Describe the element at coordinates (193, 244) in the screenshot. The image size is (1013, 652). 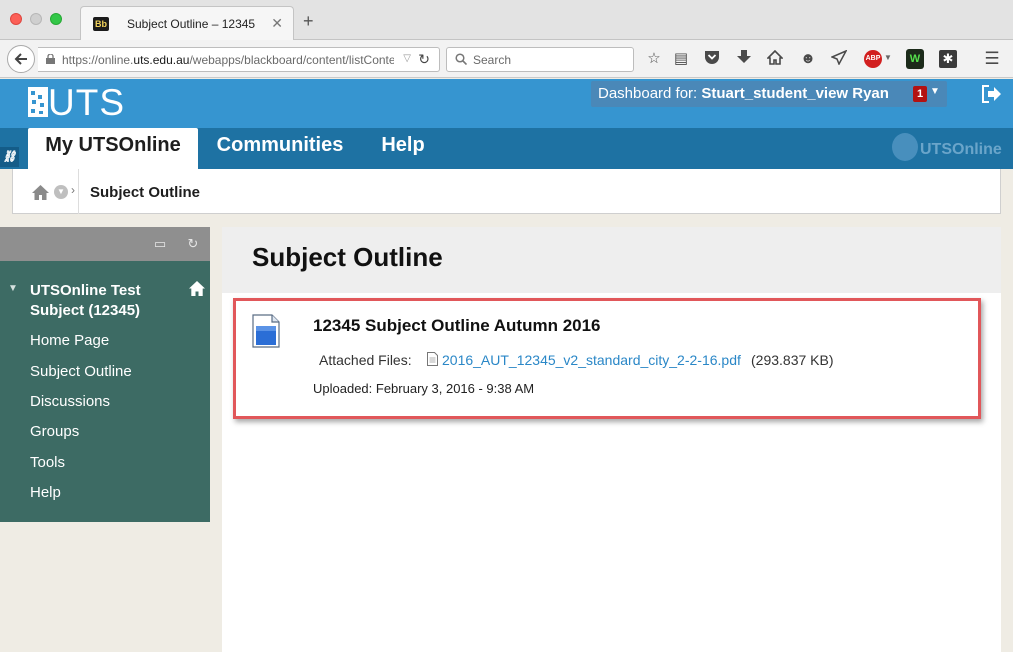
I see `refresh-icon: ↻` at that location.